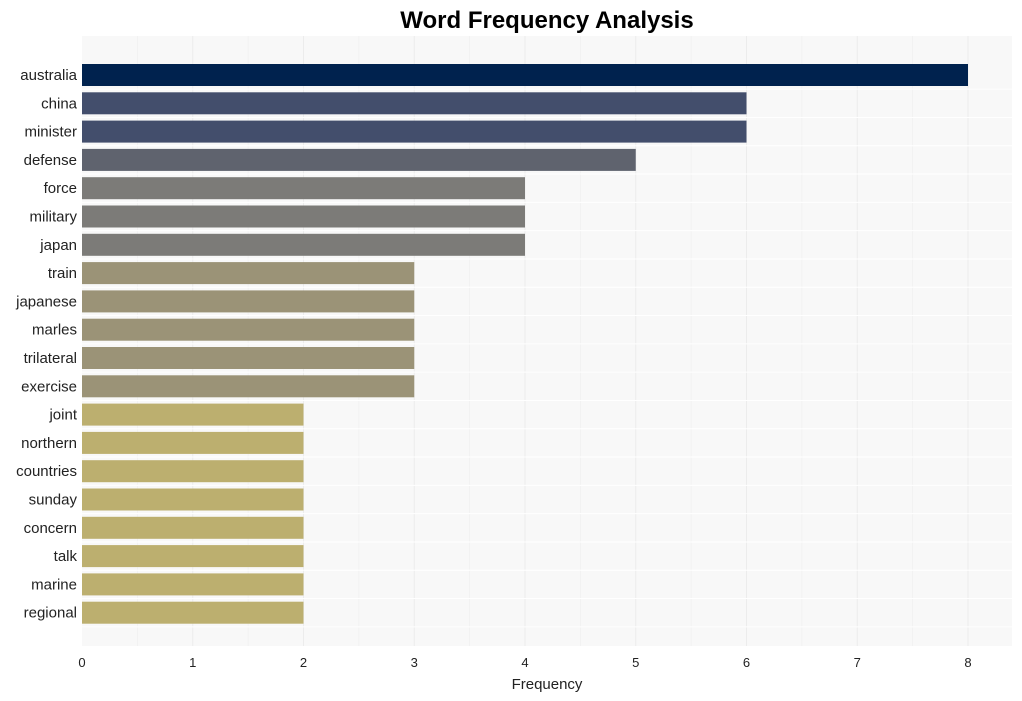 This screenshot has height=701, width=1022. Describe the element at coordinates (59, 103) in the screenshot. I see `y-tick-label-china: china` at that location.